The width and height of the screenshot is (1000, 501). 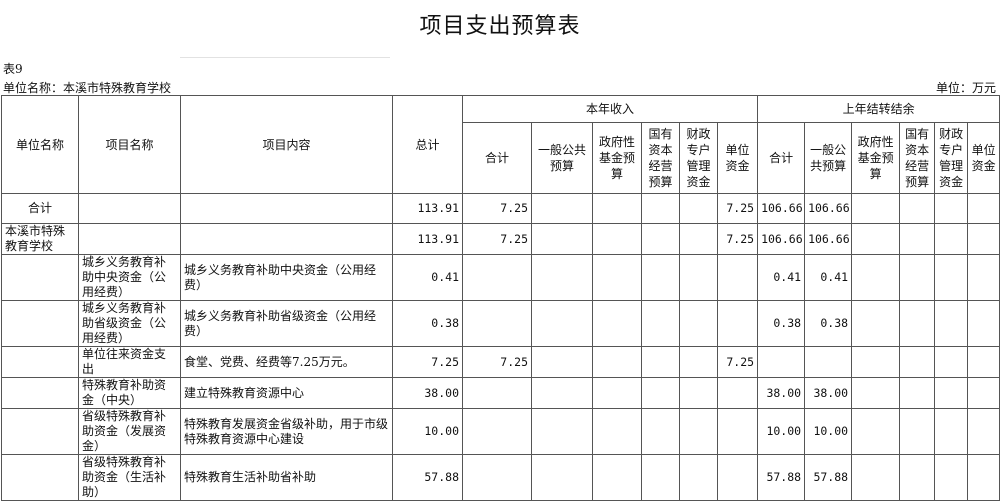 I want to click on header-total: 总计, so click(x=427, y=144).